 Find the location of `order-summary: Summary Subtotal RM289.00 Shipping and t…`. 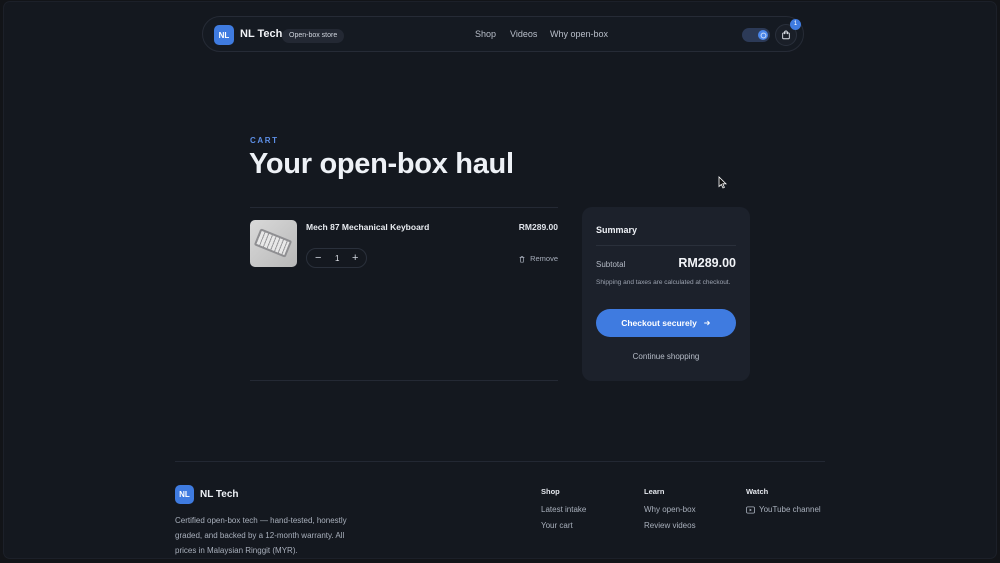

order-summary: Summary Subtotal RM289.00 Shipping and t… is located at coordinates (666, 294).